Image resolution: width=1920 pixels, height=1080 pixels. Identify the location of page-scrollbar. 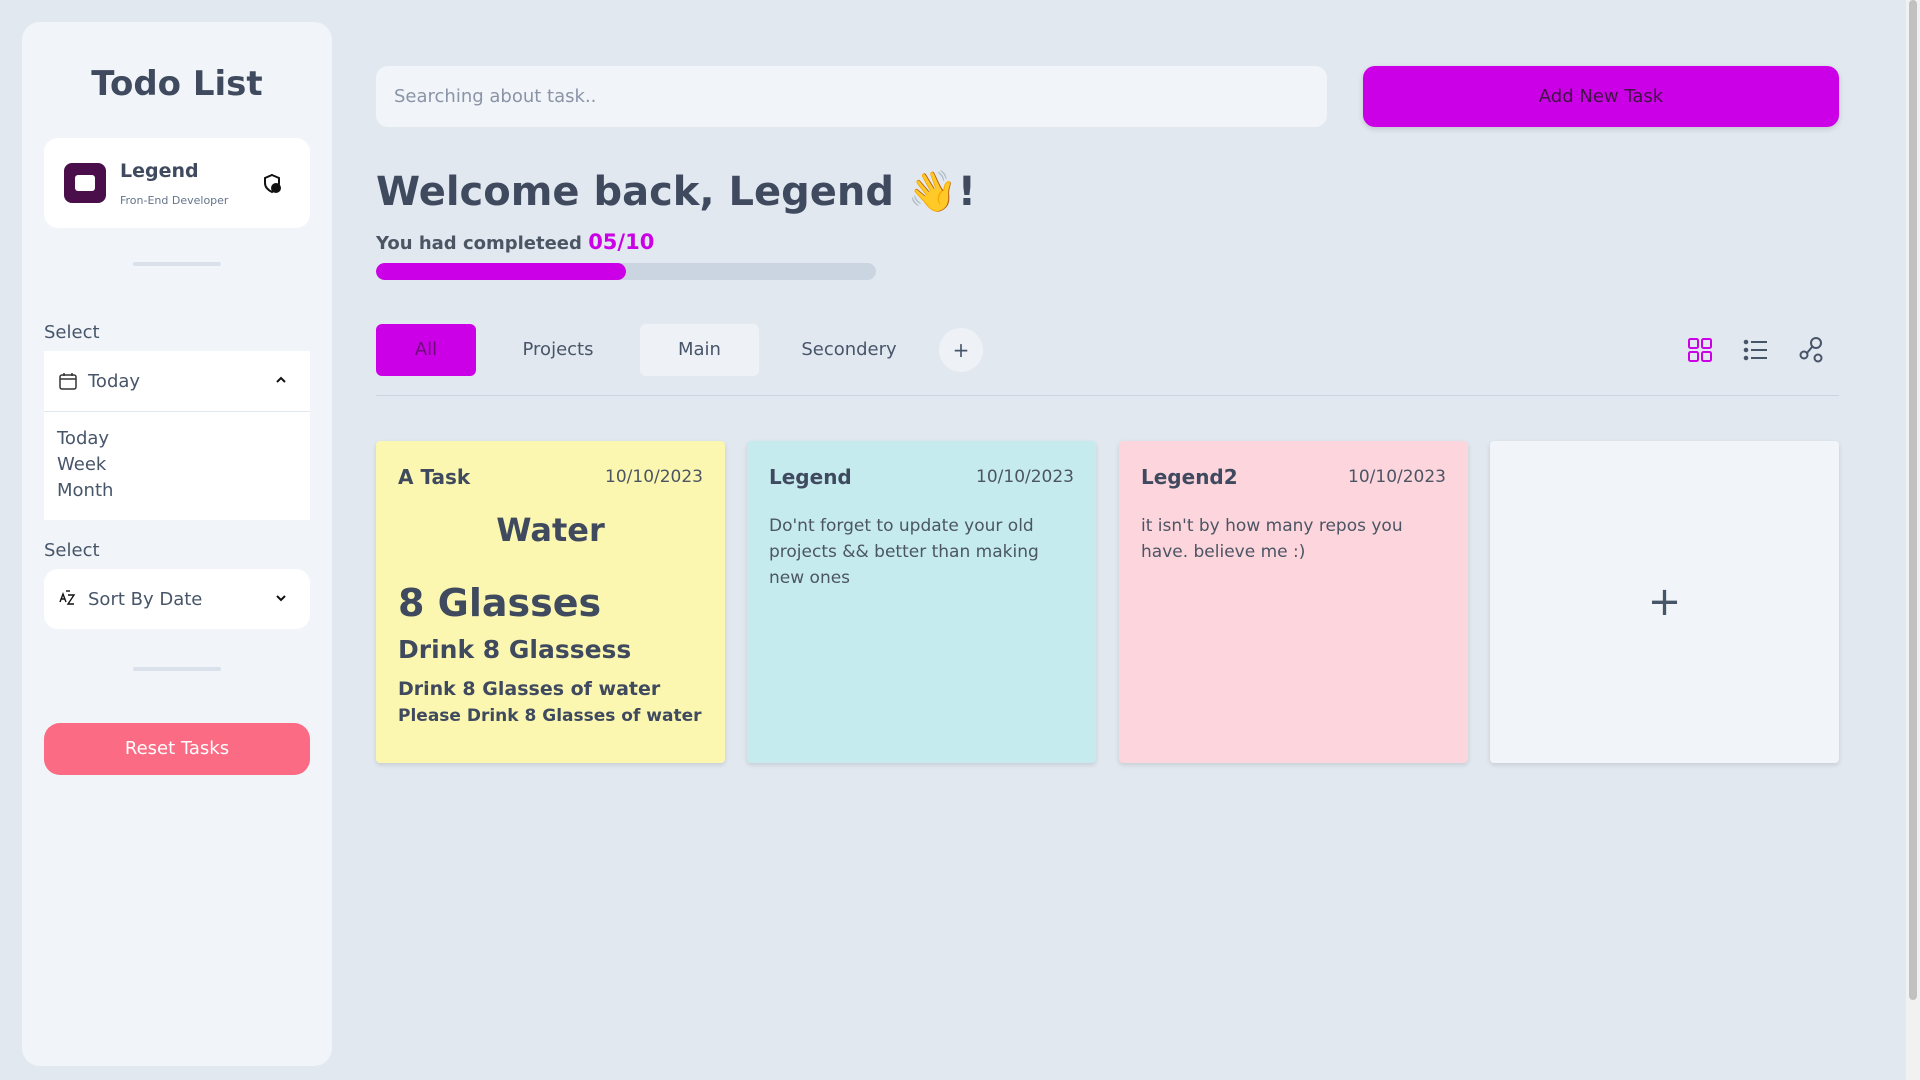
(1913, 540).